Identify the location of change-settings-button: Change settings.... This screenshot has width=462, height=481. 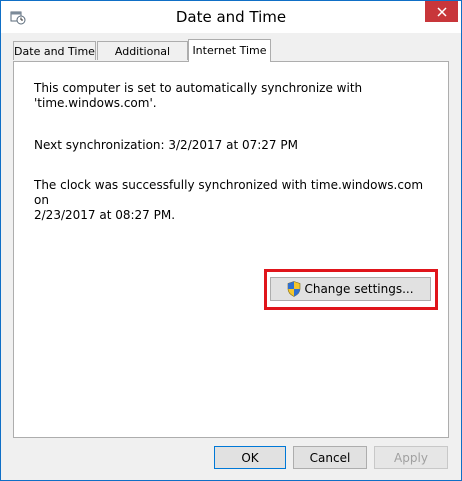
(350, 289).